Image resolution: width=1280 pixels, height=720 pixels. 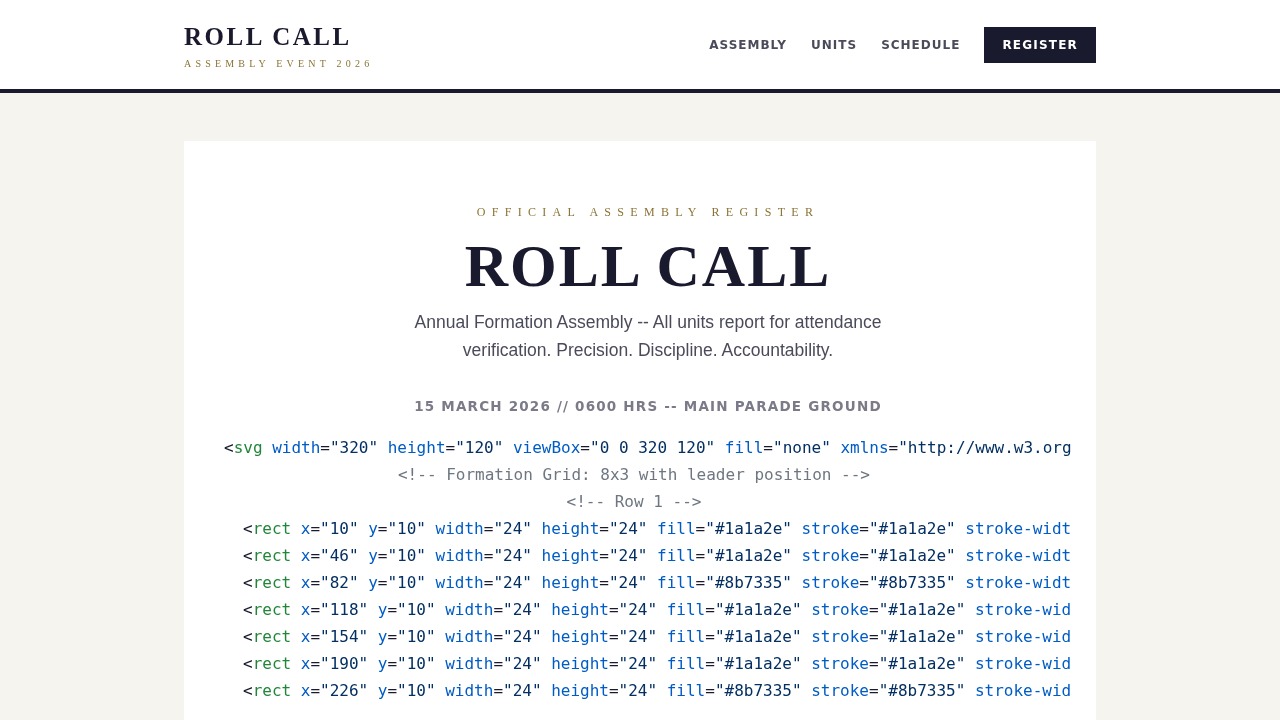 I want to click on code-line: <rect x="10" y="10" width="24" height="24" fill="#1a1a2e" stroke="#1a1a2e" stroke-widt, so click(x=657, y=529).